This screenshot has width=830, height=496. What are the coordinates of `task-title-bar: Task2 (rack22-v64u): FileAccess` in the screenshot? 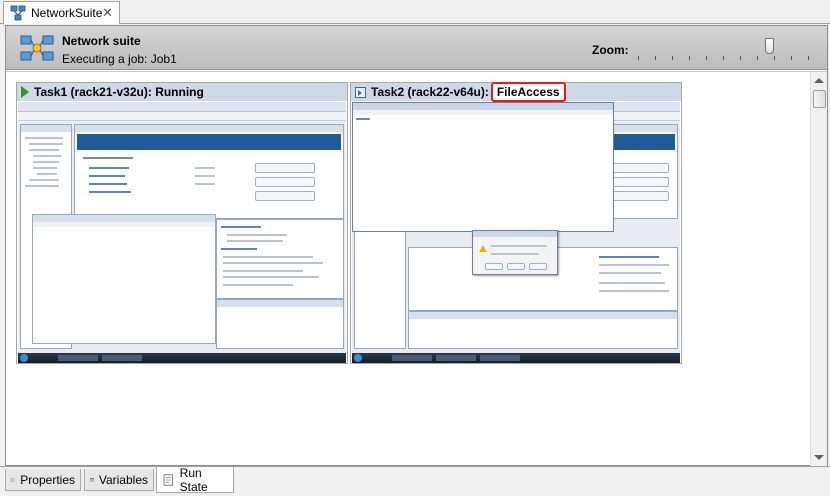 It's located at (516, 92).